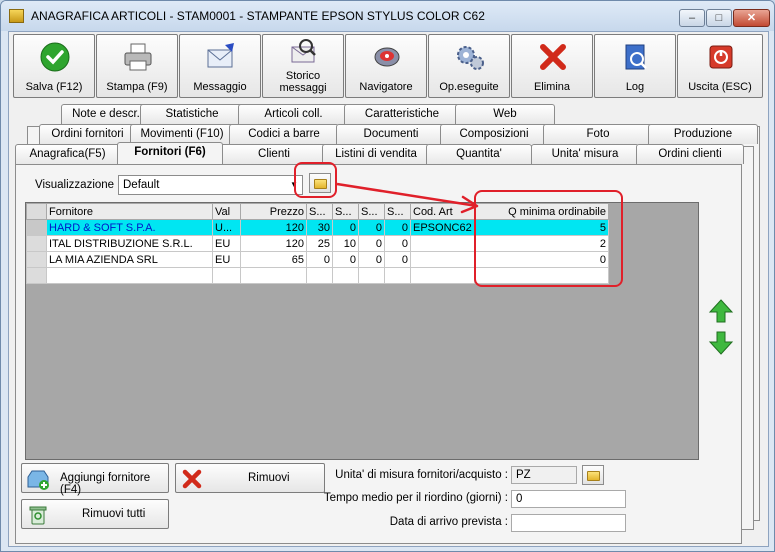 Image resolution: width=775 pixels, height=552 pixels. I want to click on print-button: Stampa (F9), so click(137, 66).